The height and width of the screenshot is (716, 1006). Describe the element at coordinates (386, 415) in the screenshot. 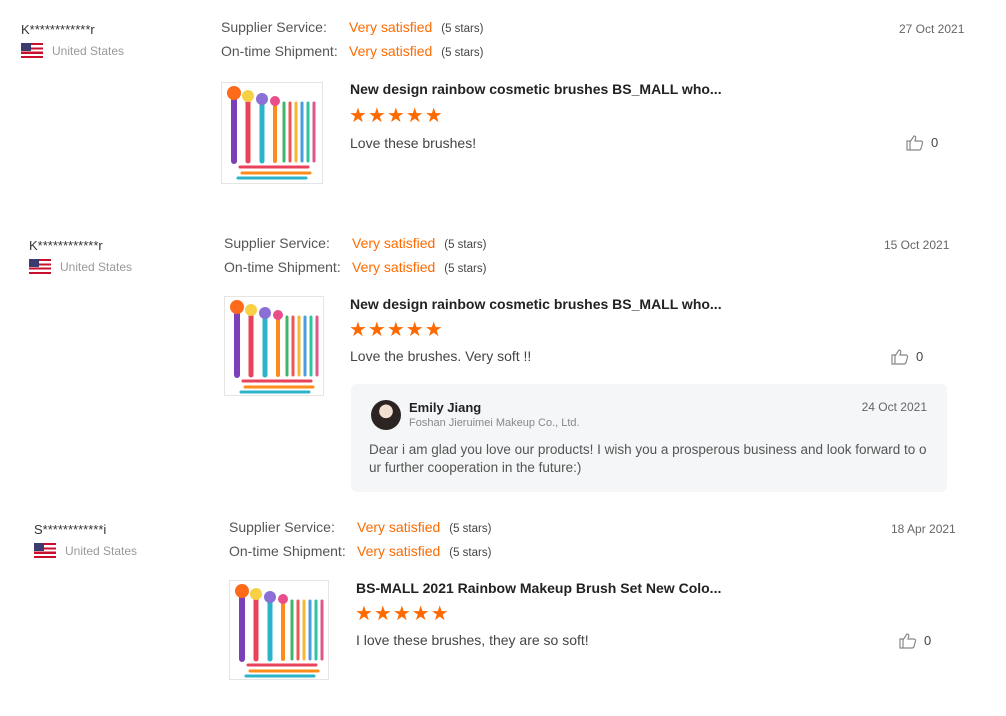

I see `avatar` at that location.